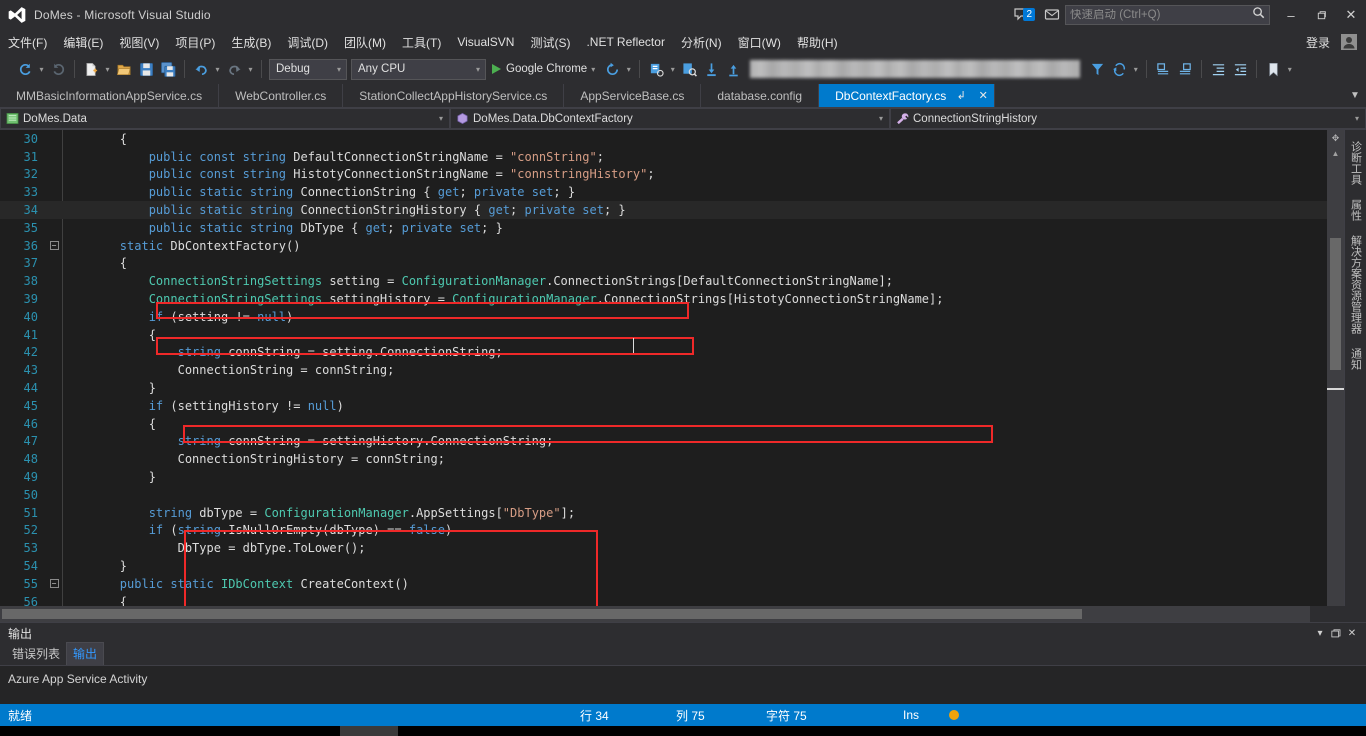 This screenshot has width=1366, height=736. Describe the element at coordinates (670, 118) in the screenshot. I see `navbar-class-dropdown: DoMes.Data.DbContextFactory ▾` at that location.